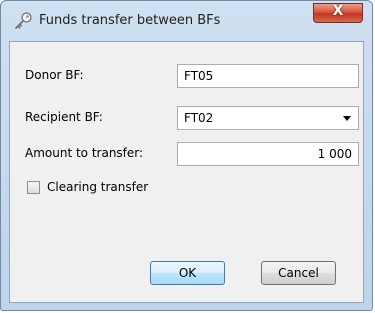  What do you see at coordinates (334, 154) in the screenshot?
I see `amount-value: 1 000` at bounding box center [334, 154].